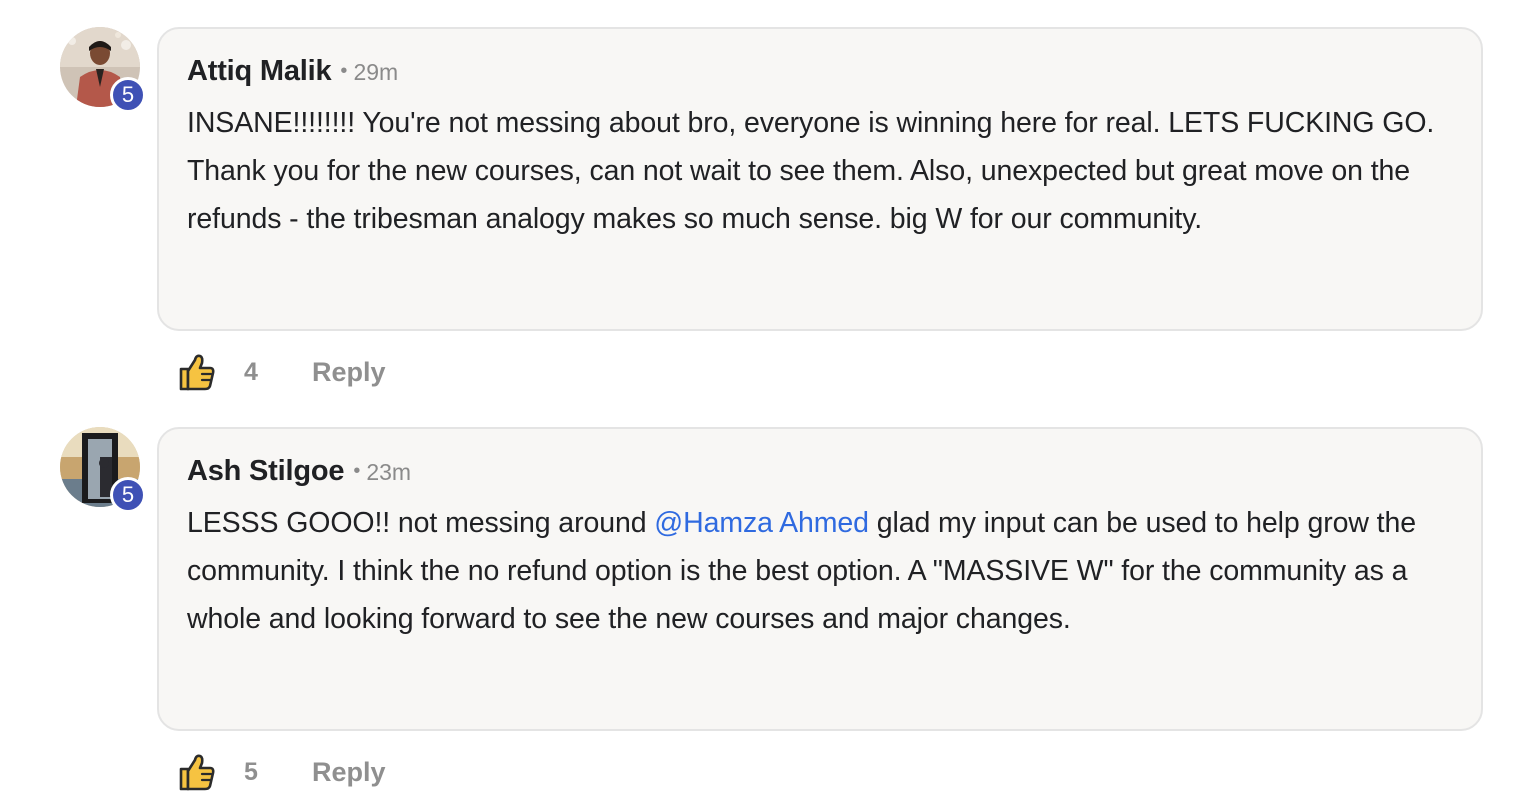  Describe the element at coordinates (421, 523) in the screenshot. I see `comment-text-part: LESSS GOOO!! not messing around` at that location.